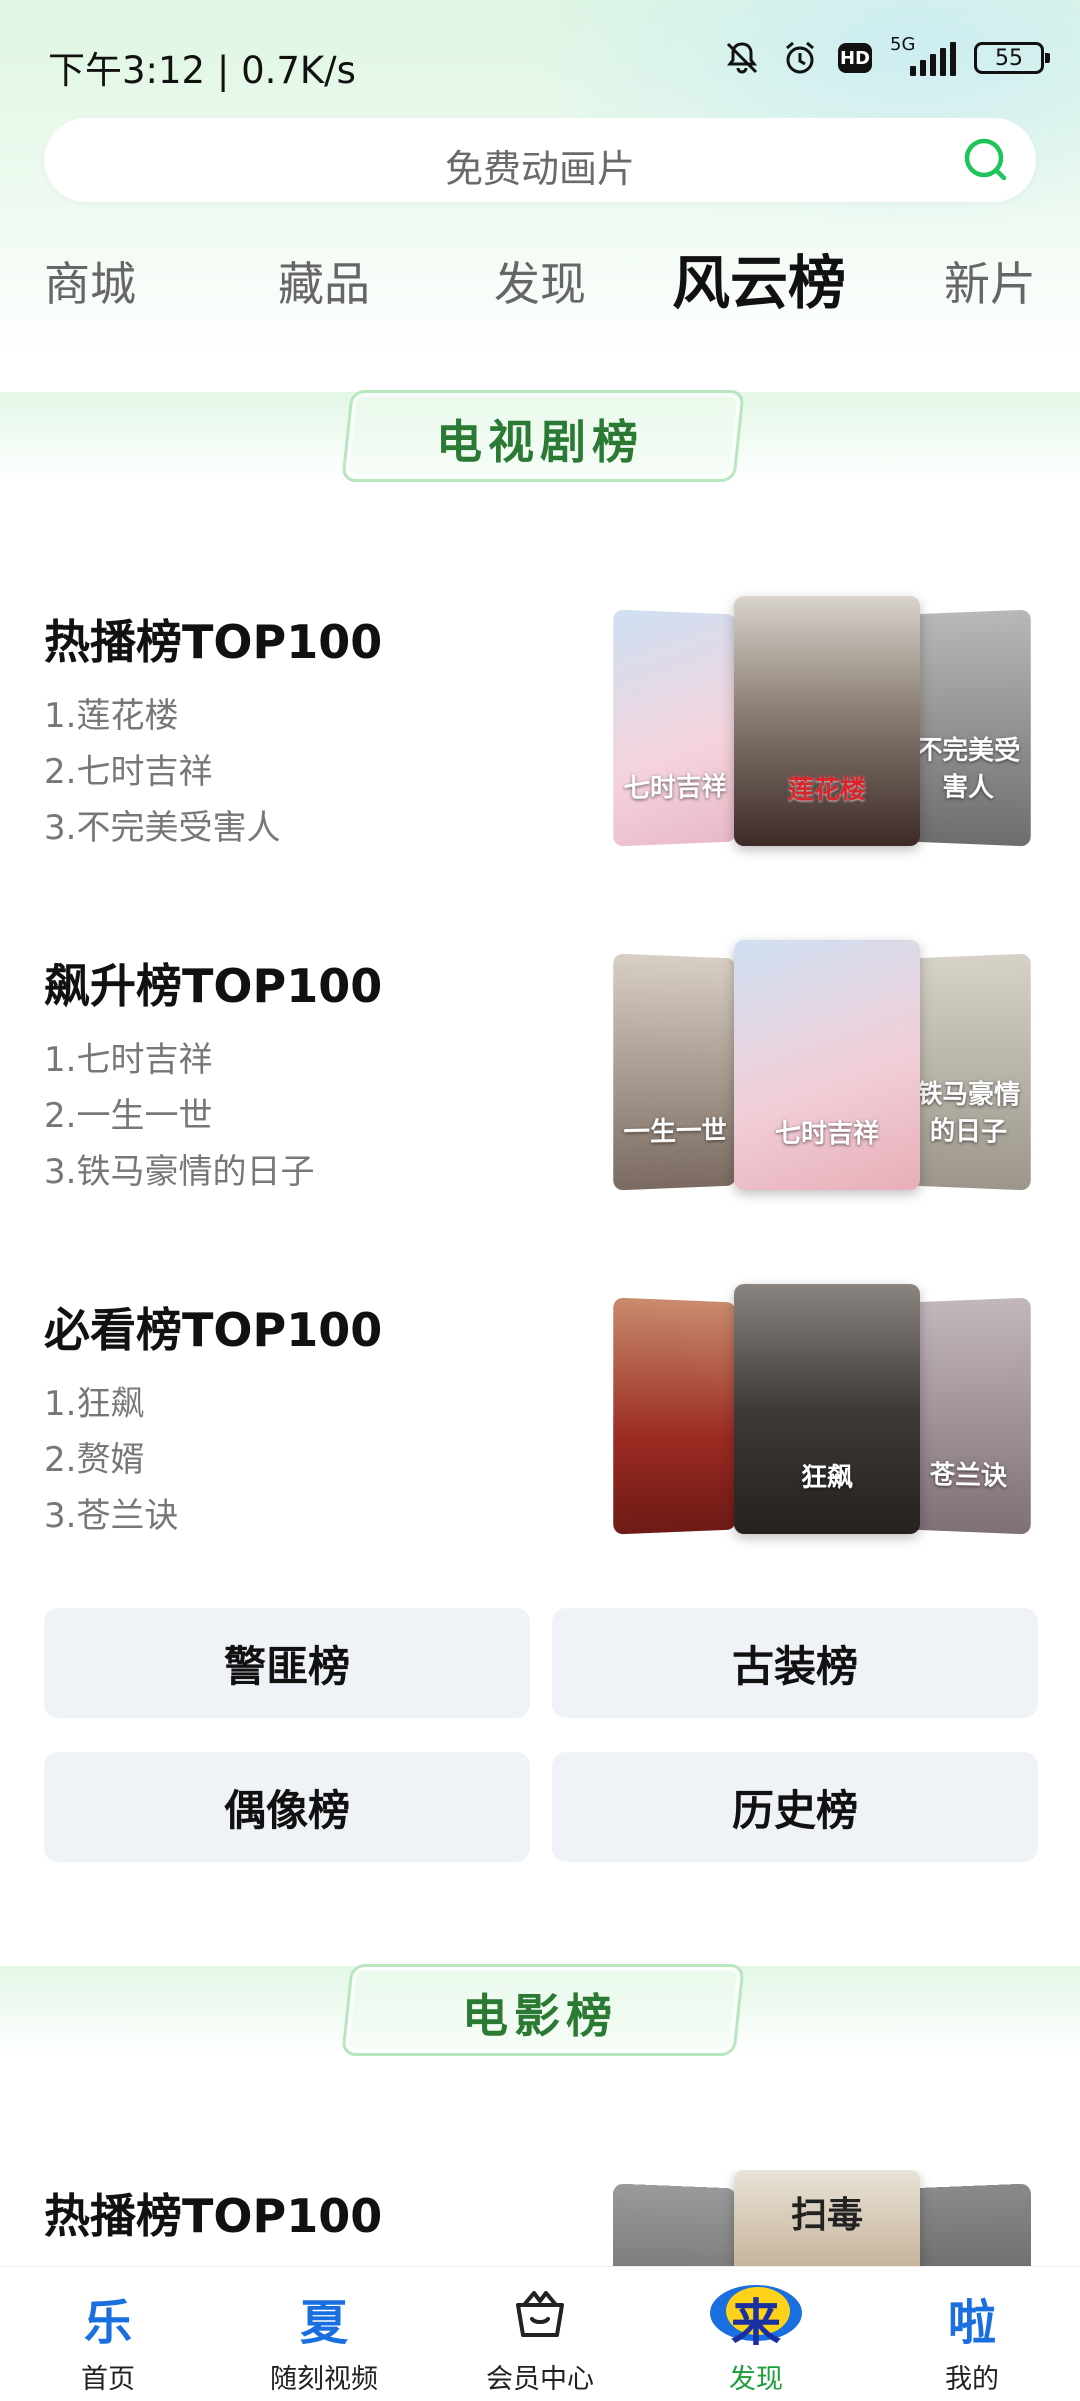 This screenshot has width=1080, height=2401. I want to click on movie-section-header: 电影榜, so click(540, 2011).